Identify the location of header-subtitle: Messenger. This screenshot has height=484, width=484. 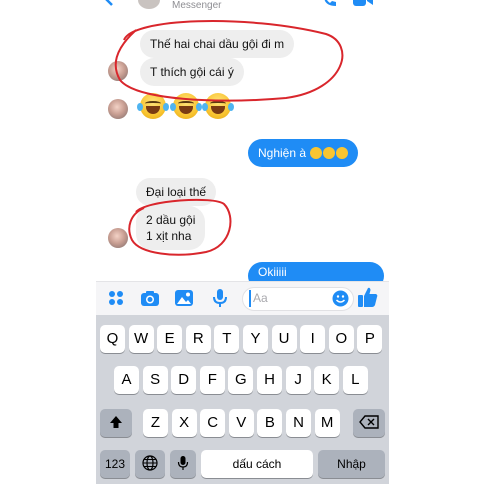
(197, 5).